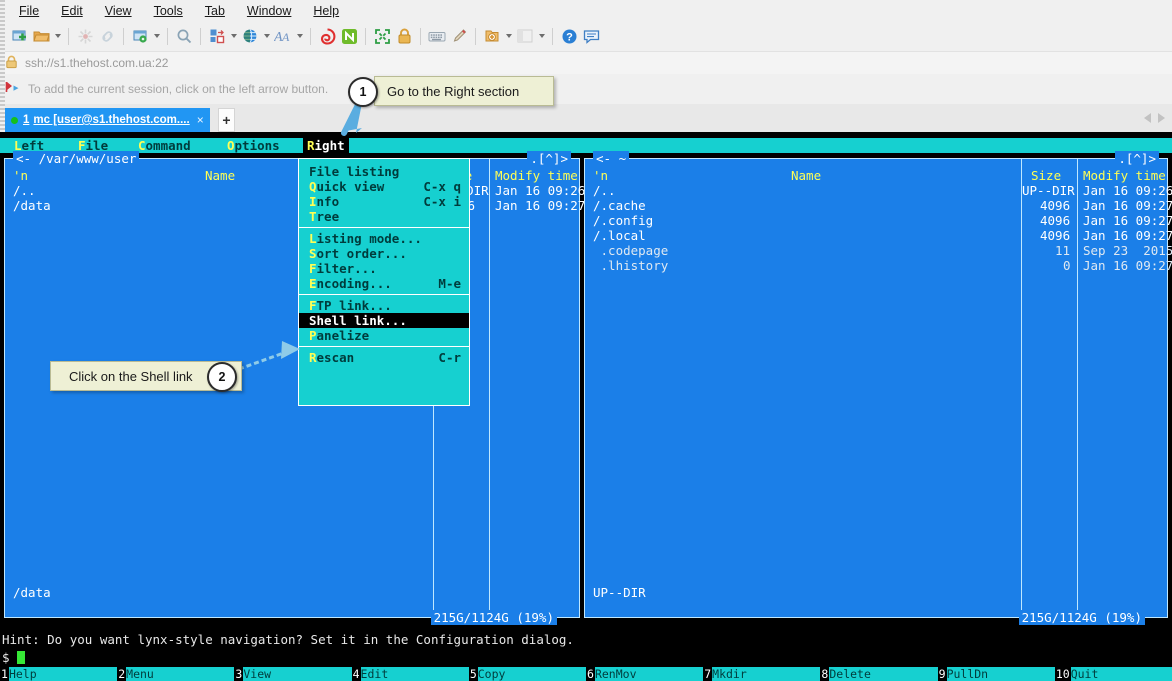 The height and width of the screenshot is (681, 1172). I want to click on menu-file: File, so click(29, 11).